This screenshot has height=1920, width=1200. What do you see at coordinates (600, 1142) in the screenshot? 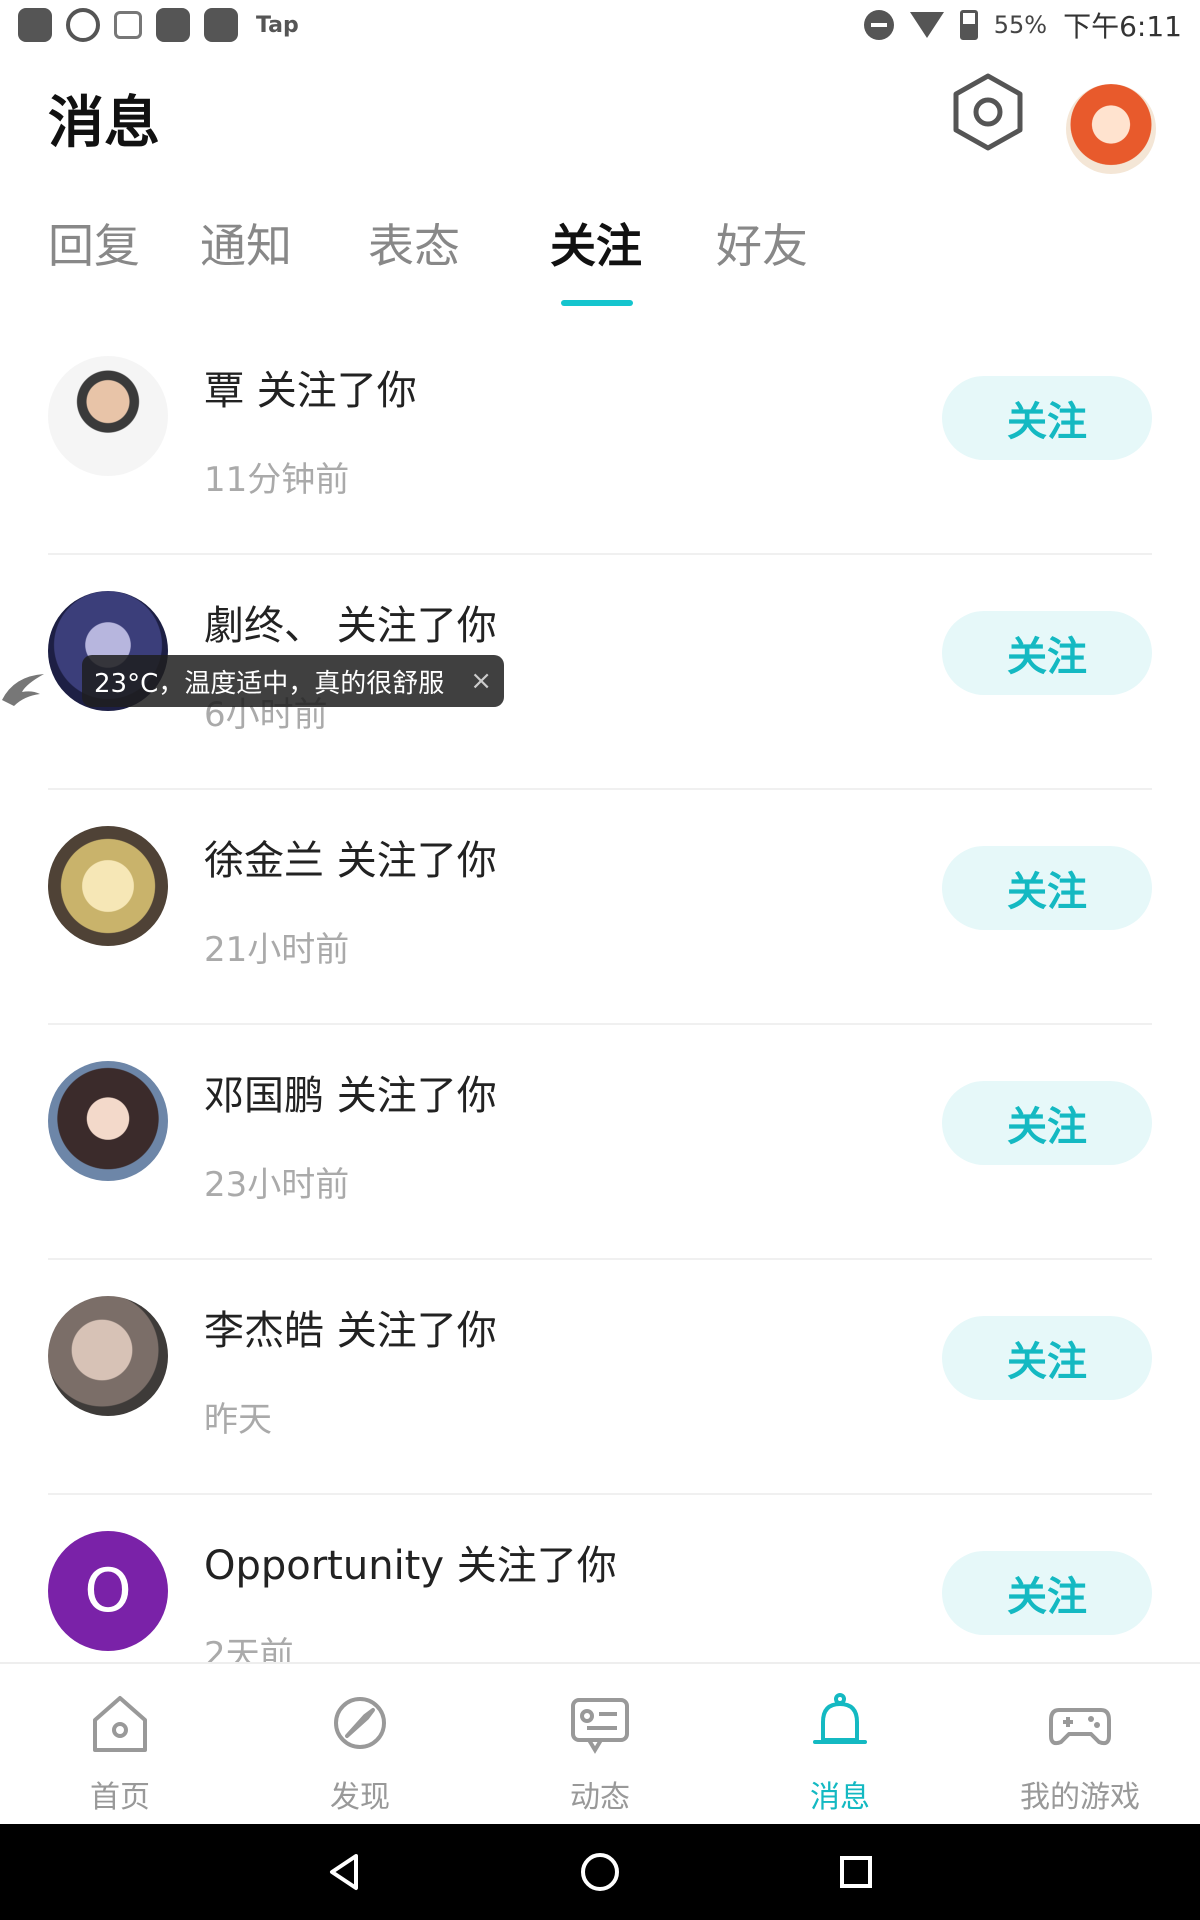
I see `list-item: 邓国鹏 关注了你 23小时前 关注` at bounding box center [600, 1142].